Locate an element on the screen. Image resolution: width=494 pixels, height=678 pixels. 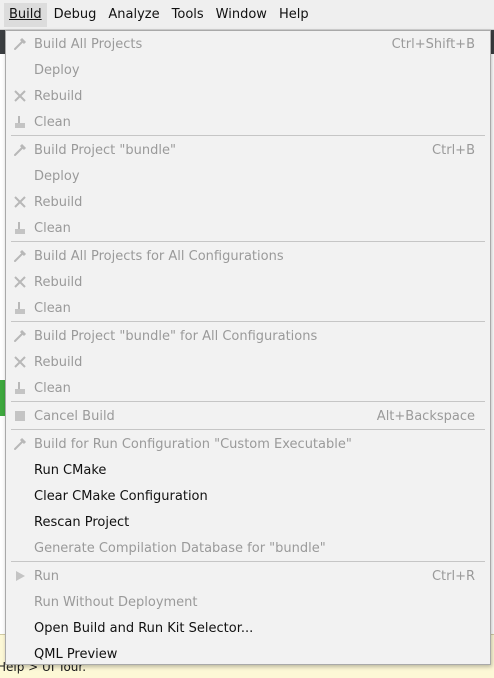
menu-item-shortcut: Ctrl+R is located at coordinates (453, 576).